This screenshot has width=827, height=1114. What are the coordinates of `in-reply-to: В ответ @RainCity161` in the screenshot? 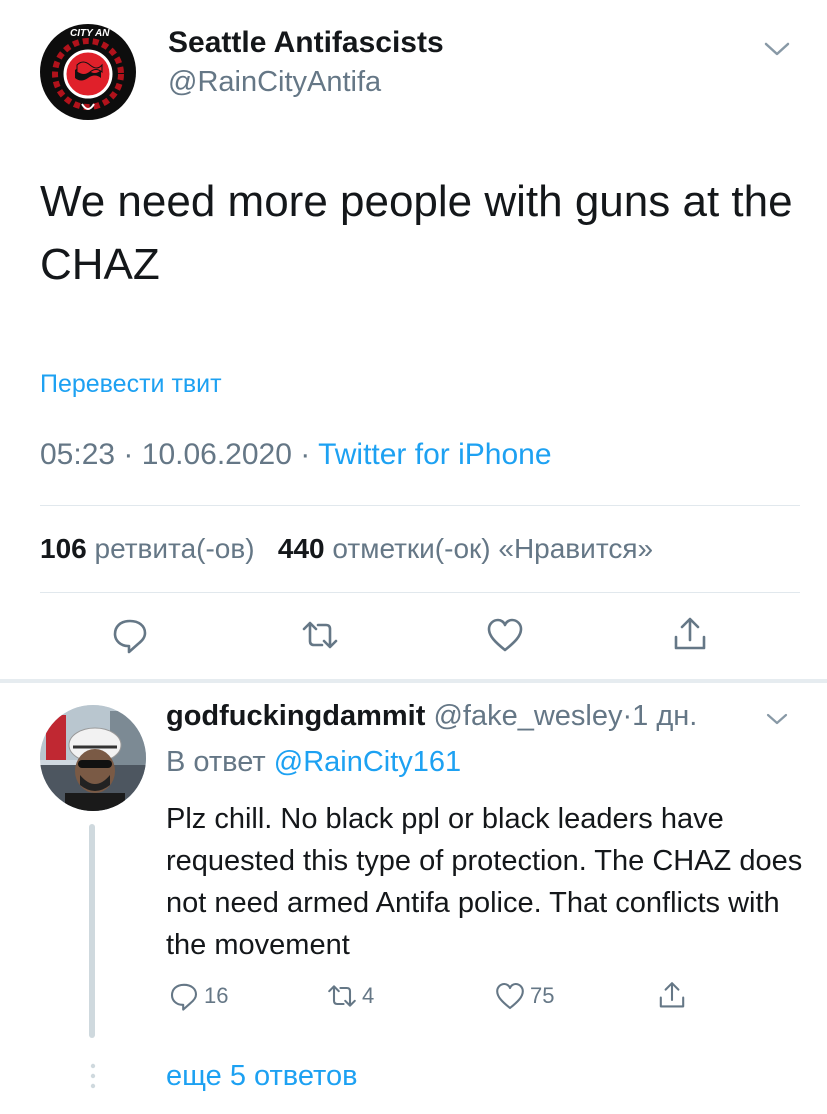 It's located at (313, 762).